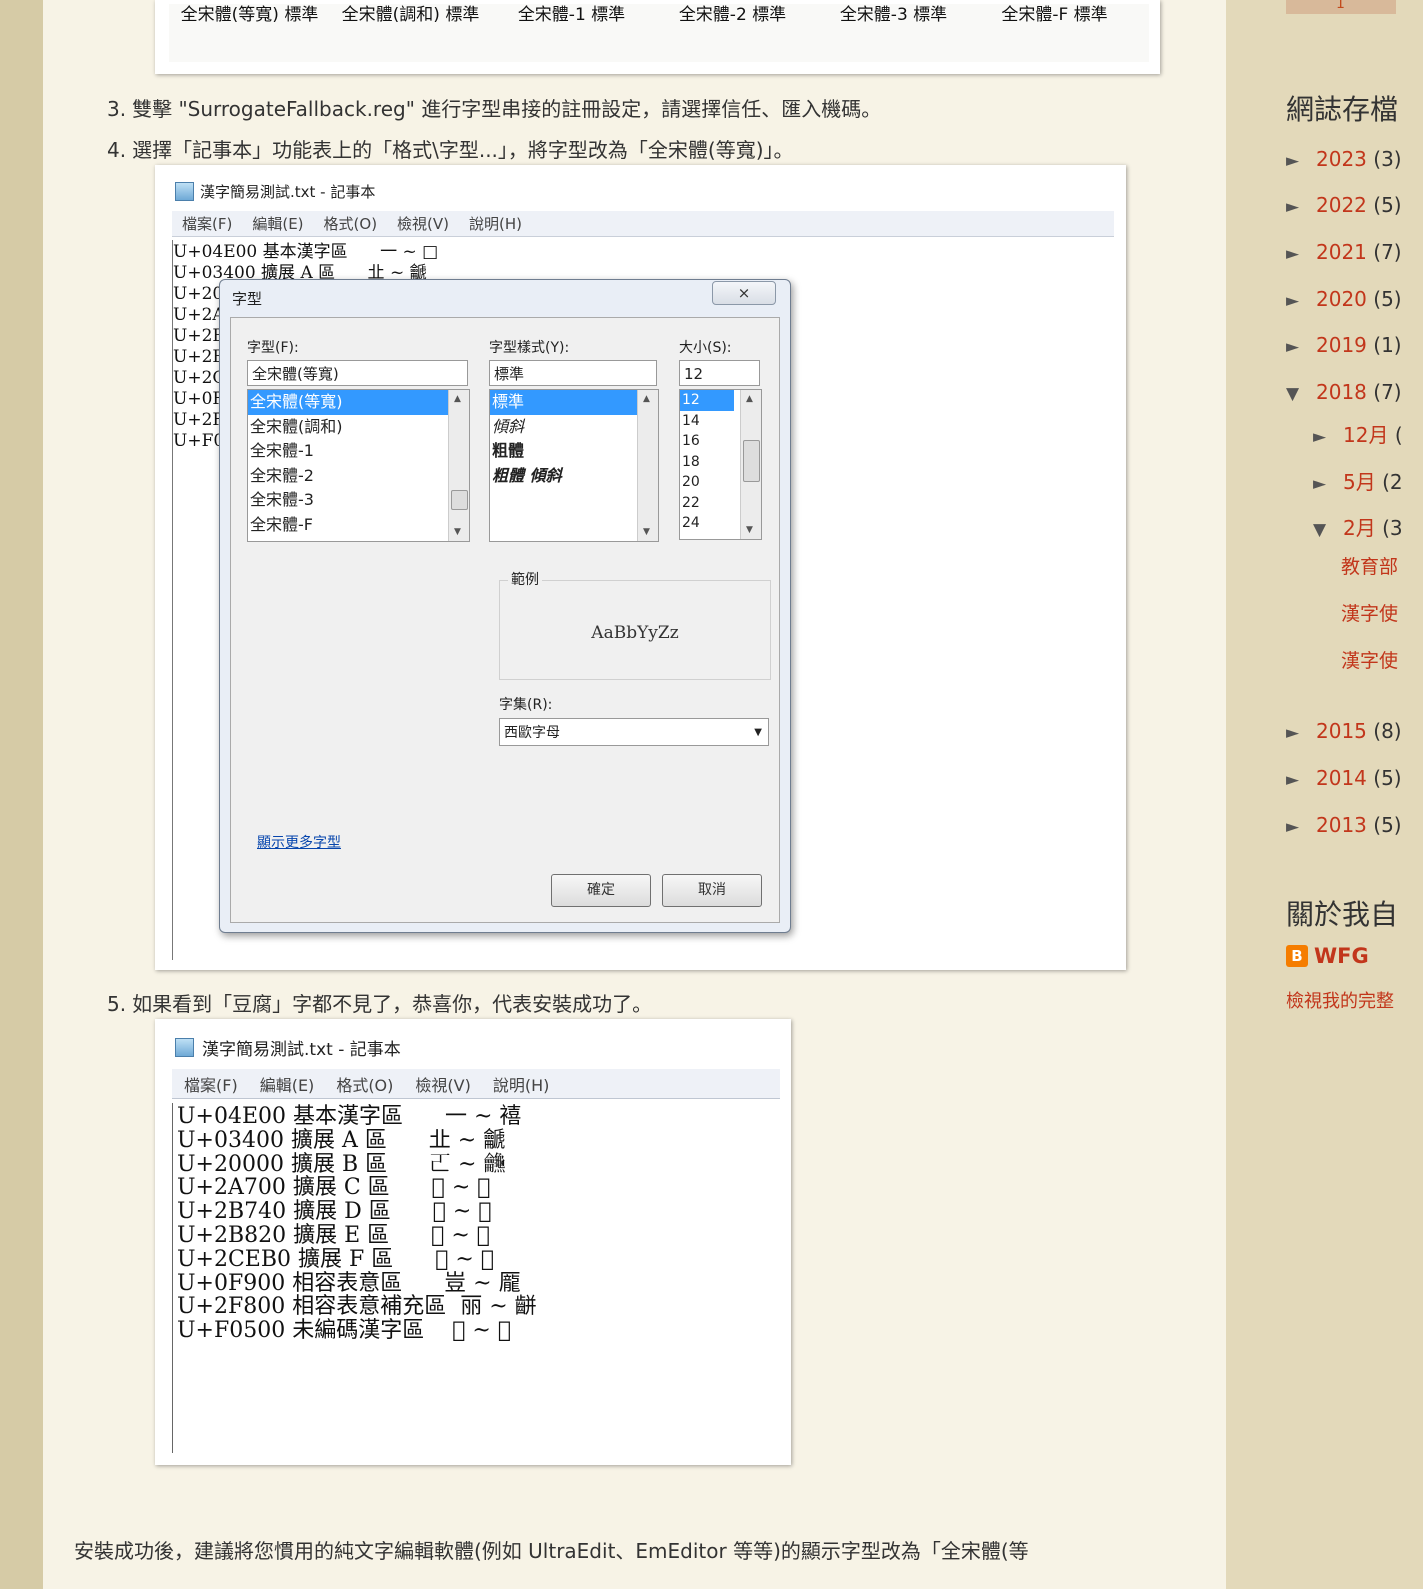 This screenshot has width=1423, height=1589. What do you see at coordinates (707, 400) in the screenshot?
I see `list-item: 12` at bounding box center [707, 400].